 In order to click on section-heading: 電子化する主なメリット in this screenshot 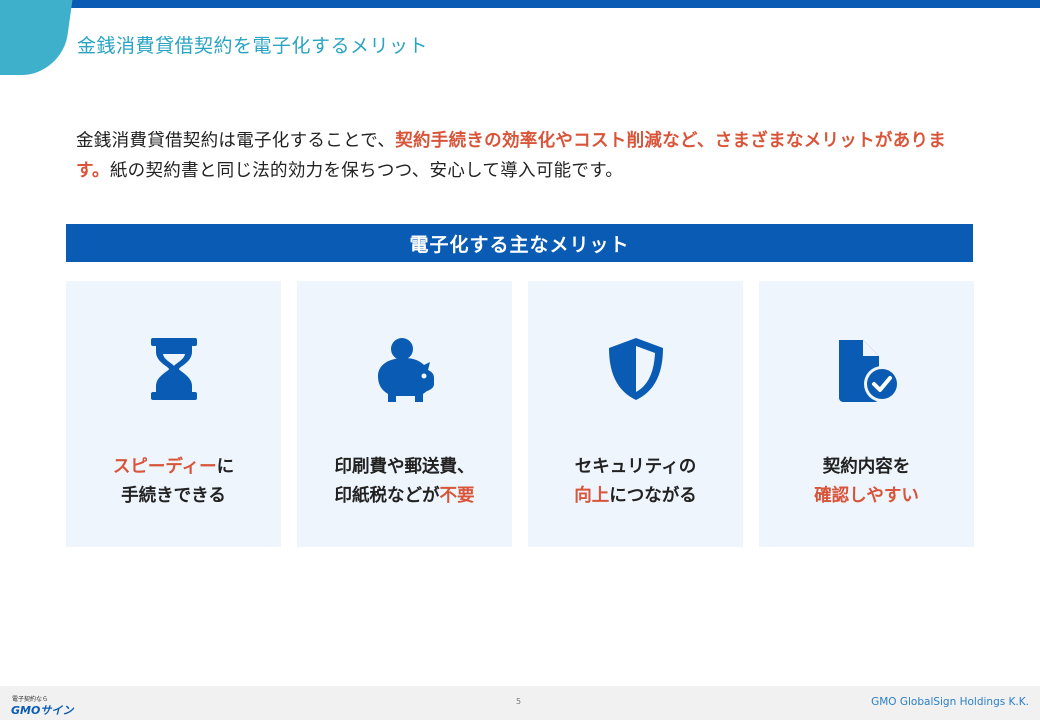, I will do `click(519, 243)`.